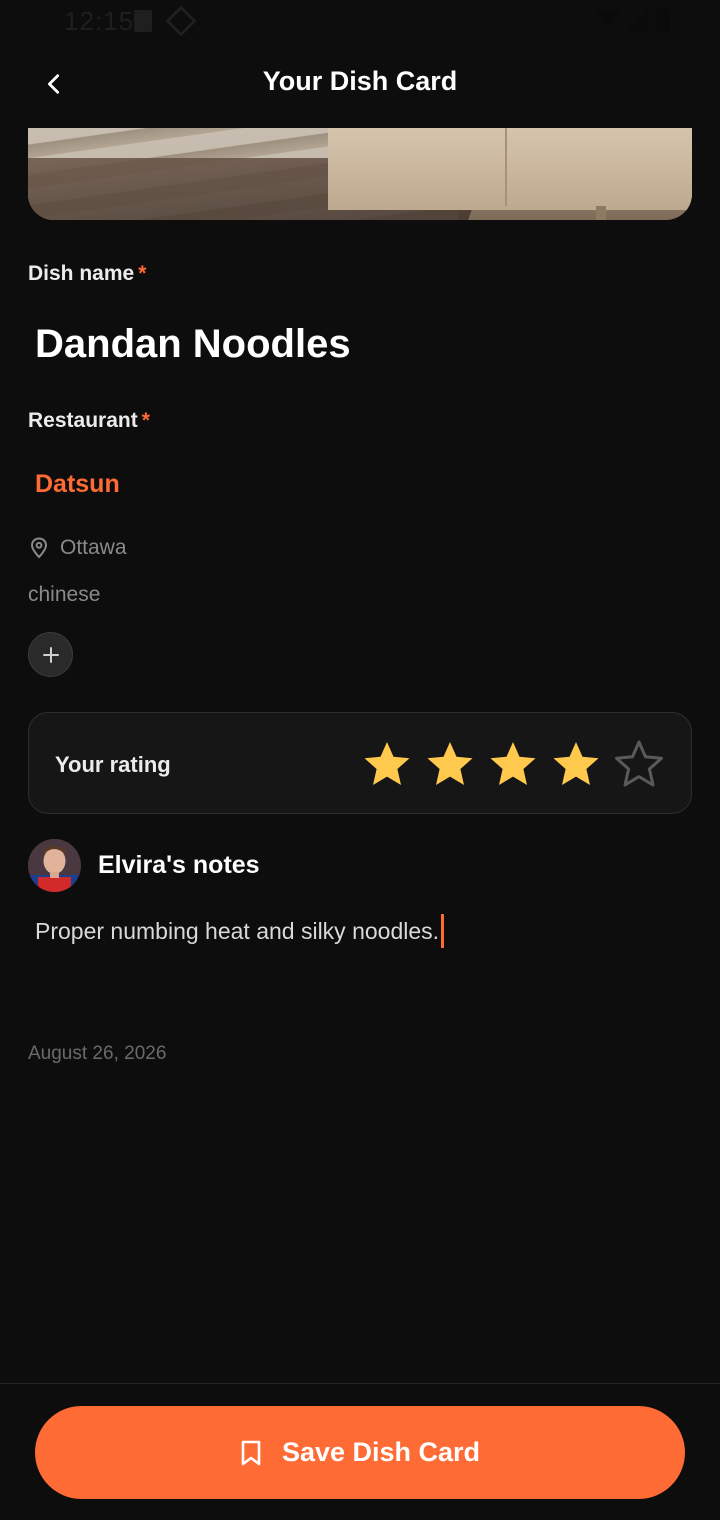  I want to click on dish-name-label: Dish name *, so click(87, 274).